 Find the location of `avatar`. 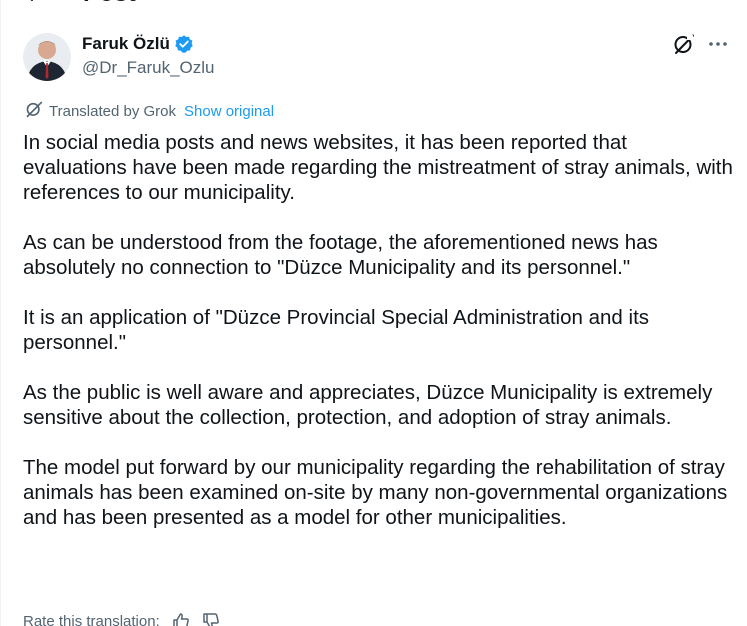

avatar is located at coordinates (47, 57).